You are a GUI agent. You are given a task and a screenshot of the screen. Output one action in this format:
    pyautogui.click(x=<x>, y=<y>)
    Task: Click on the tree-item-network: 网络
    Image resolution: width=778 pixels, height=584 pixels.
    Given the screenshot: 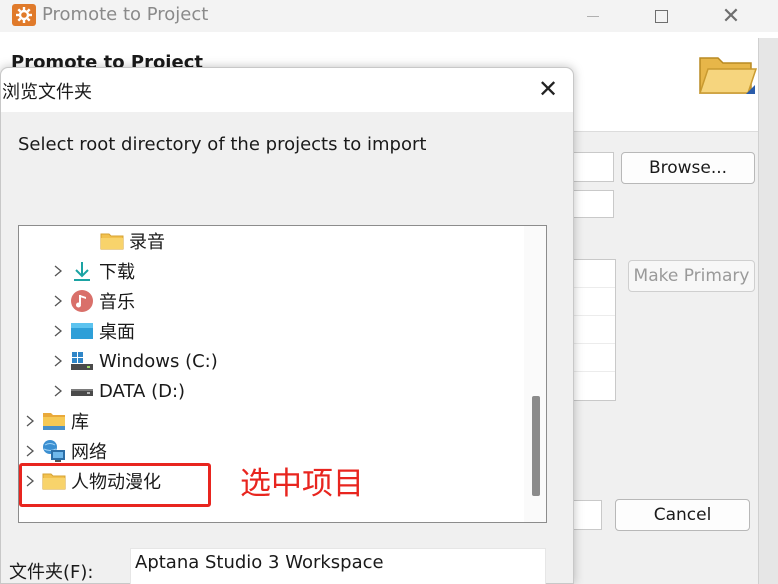 What is the action you would take?
    pyautogui.click(x=63, y=451)
    